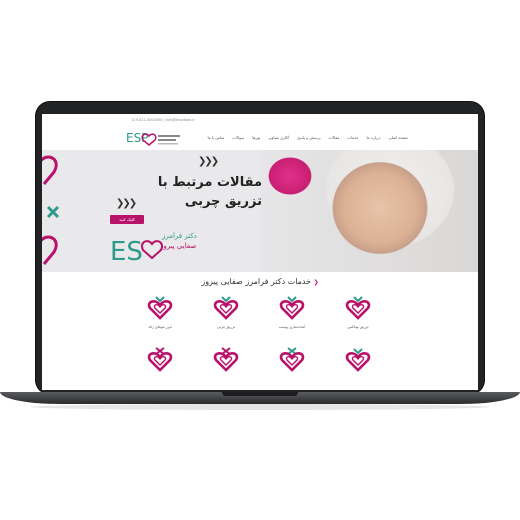 This screenshot has width=520, height=520. Describe the element at coordinates (260, 281) in the screenshot. I see `services-title: ❮ خدمات دکتر فرامرز صفایی پیروز` at that location.